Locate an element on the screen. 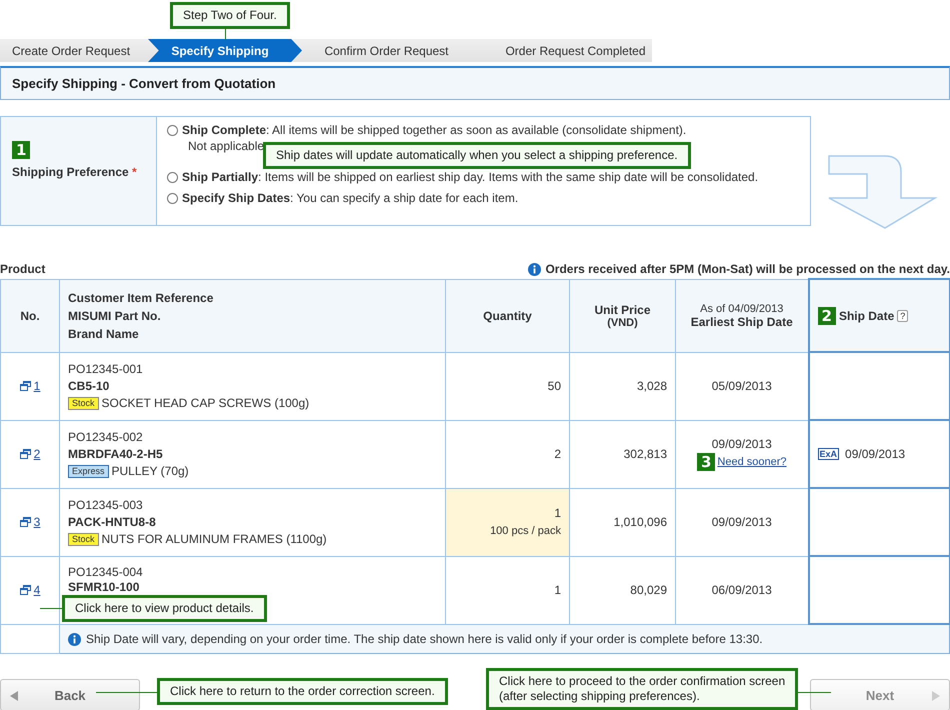  item-link: 3 is located at coordinates (37, 521).